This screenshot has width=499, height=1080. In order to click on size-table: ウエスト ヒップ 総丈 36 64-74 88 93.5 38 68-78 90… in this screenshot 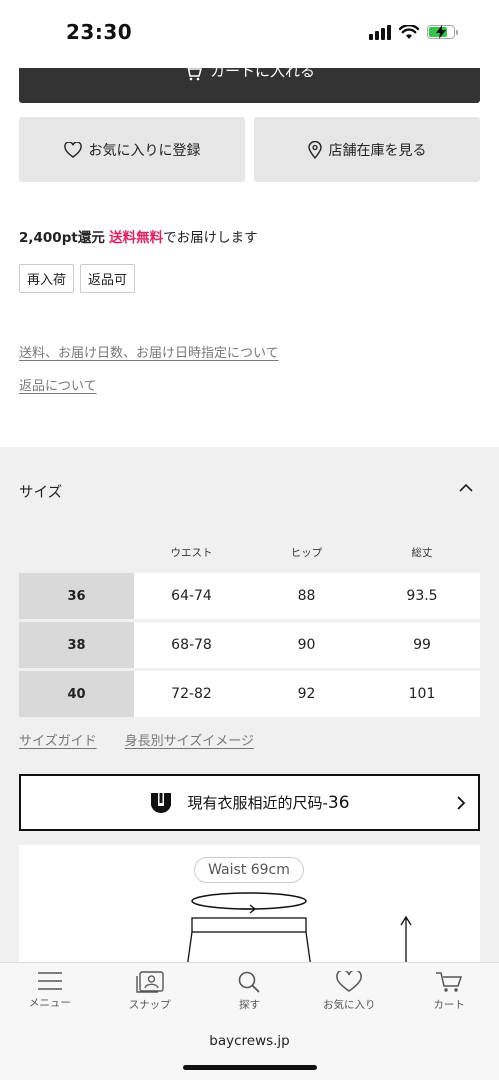, I will do `click(249, 631)`.